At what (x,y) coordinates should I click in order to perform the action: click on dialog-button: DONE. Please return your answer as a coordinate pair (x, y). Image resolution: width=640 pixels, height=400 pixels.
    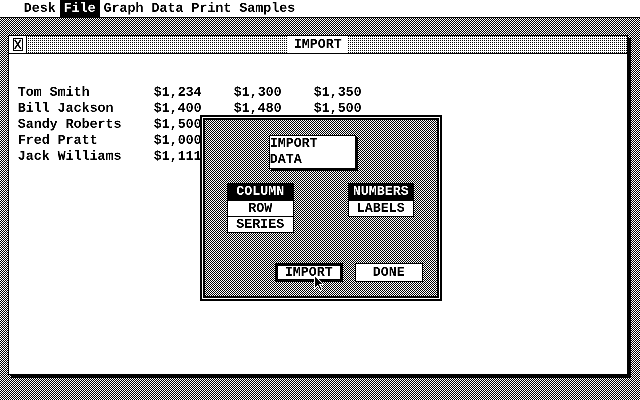
    Looking at the image, I should click on (389, 272).